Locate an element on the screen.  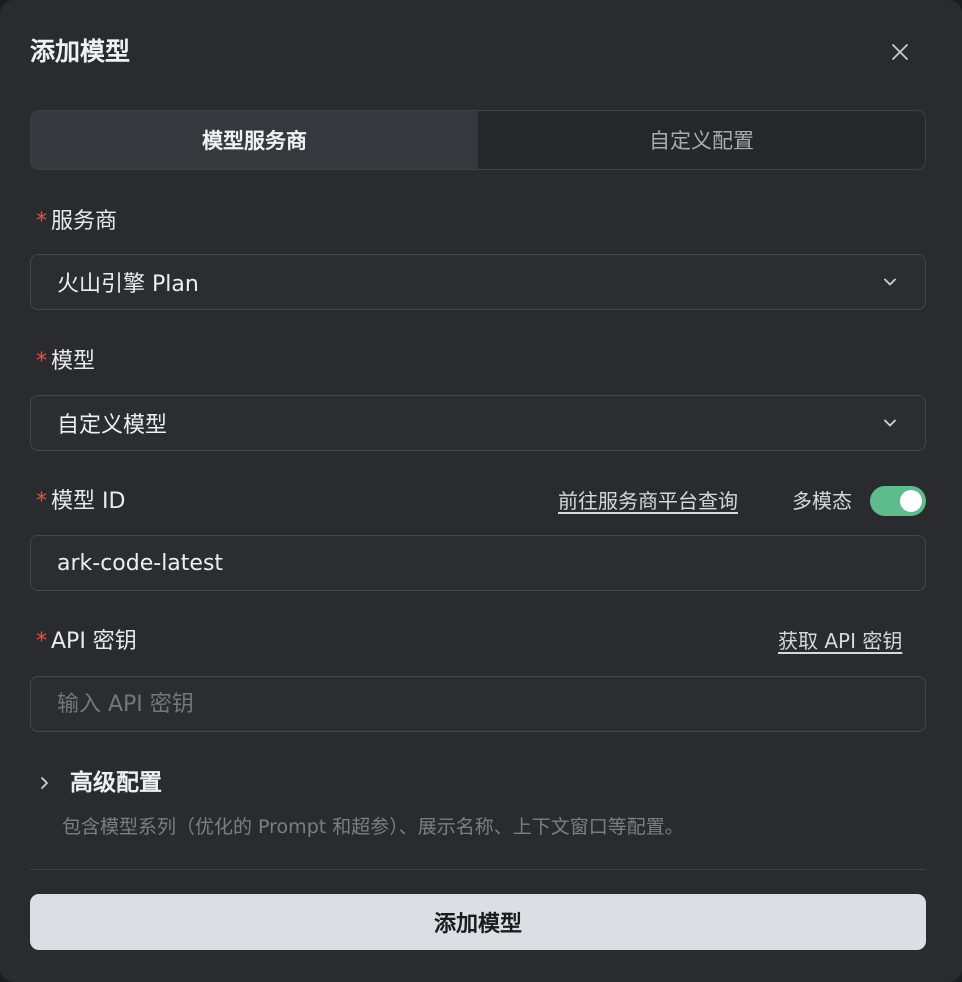
advanced-config-title: 高级配置 is located at coordinates (116, 783).